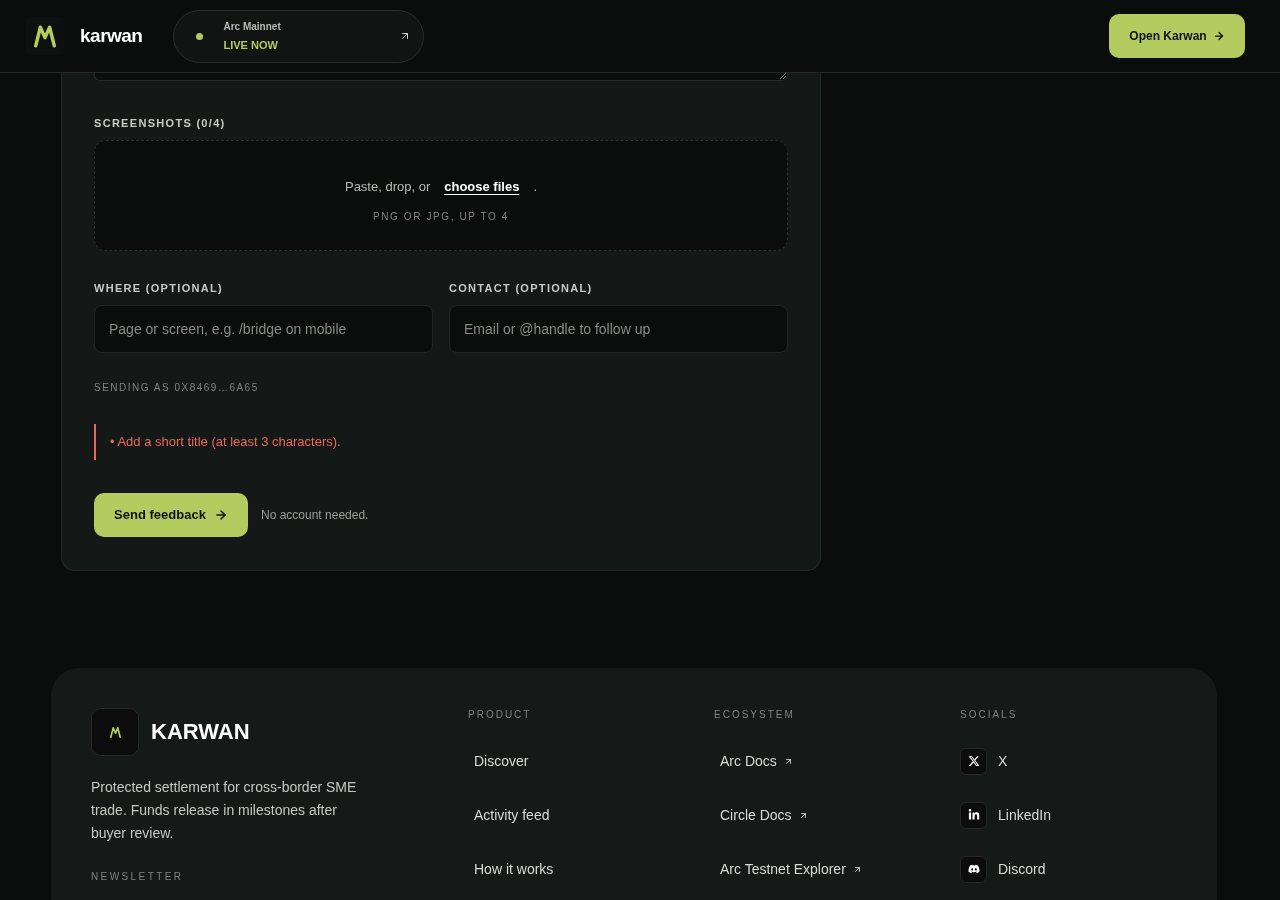  I want to click on column-heading: ECOSYSTEM, so click(754, 715).